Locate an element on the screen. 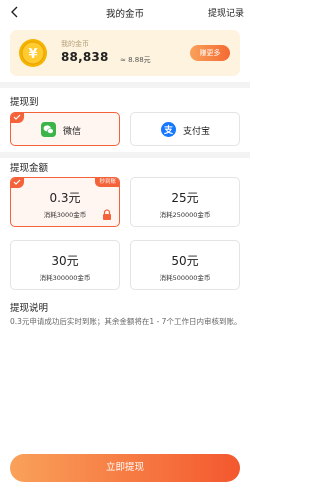  bottom-action-bar: 立即提现 is located at coordinates (125, 465).